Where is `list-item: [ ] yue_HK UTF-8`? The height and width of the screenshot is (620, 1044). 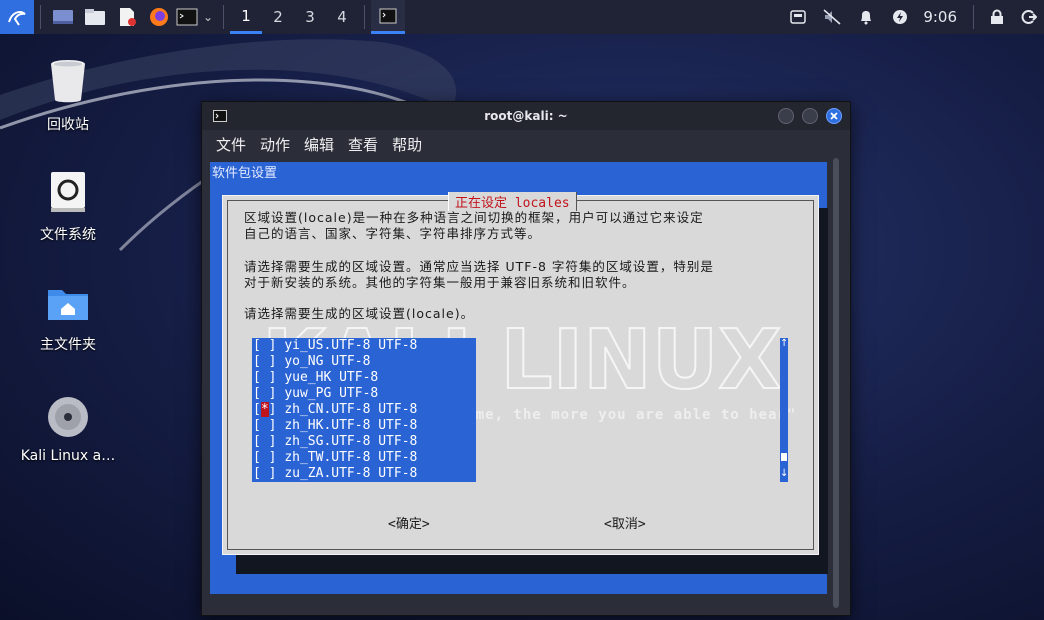
list-item: [ ] yue_HK UTF-8 is located at coordinates (364, 378).